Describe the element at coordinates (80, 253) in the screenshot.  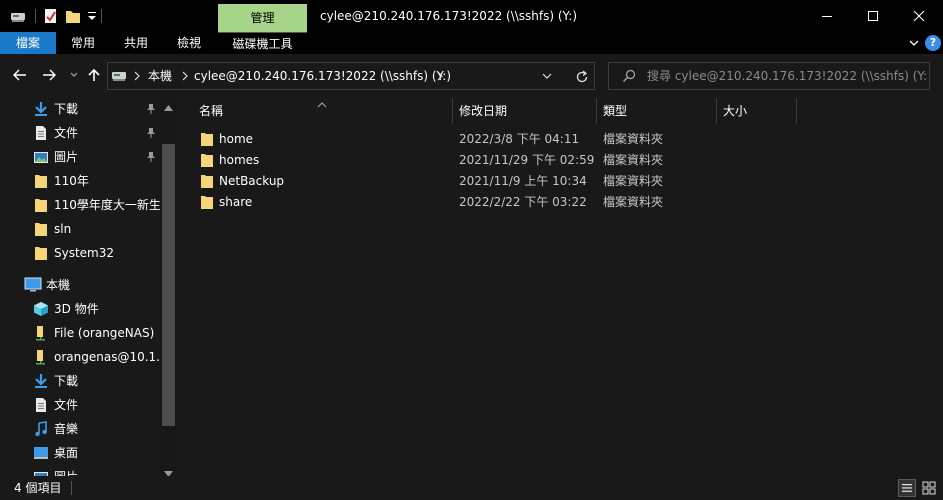
I see `sidebar-item-quick-6: System32` at that location.